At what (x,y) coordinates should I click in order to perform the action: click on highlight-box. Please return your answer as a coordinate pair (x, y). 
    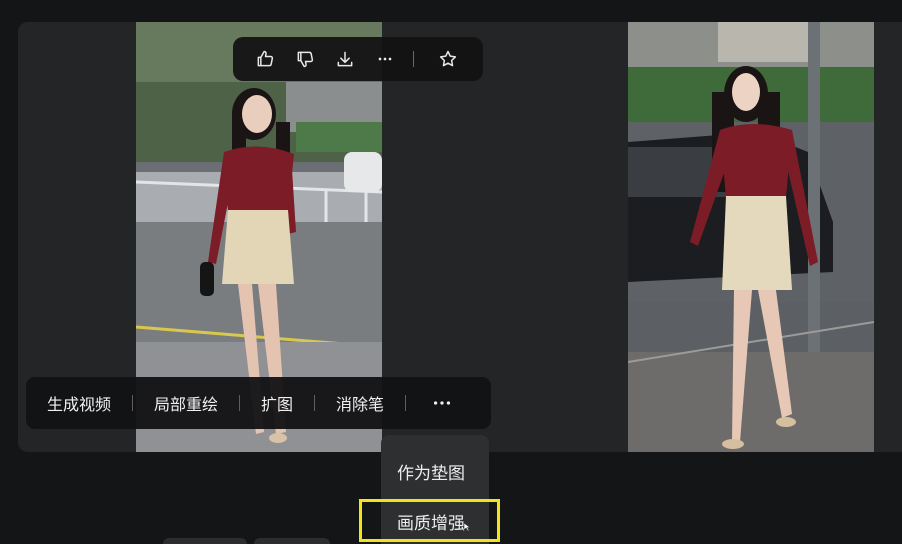
    Looking at the image, I should click on (429, 520).